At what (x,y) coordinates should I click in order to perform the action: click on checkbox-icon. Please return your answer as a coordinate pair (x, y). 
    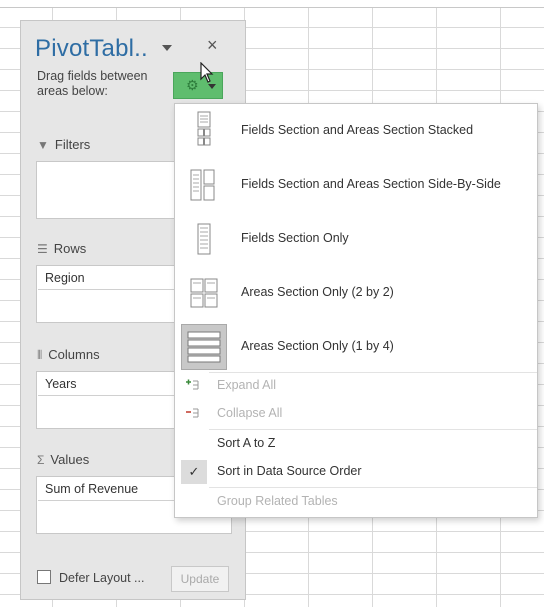
    Looking at the image, I should click on (44, 577).